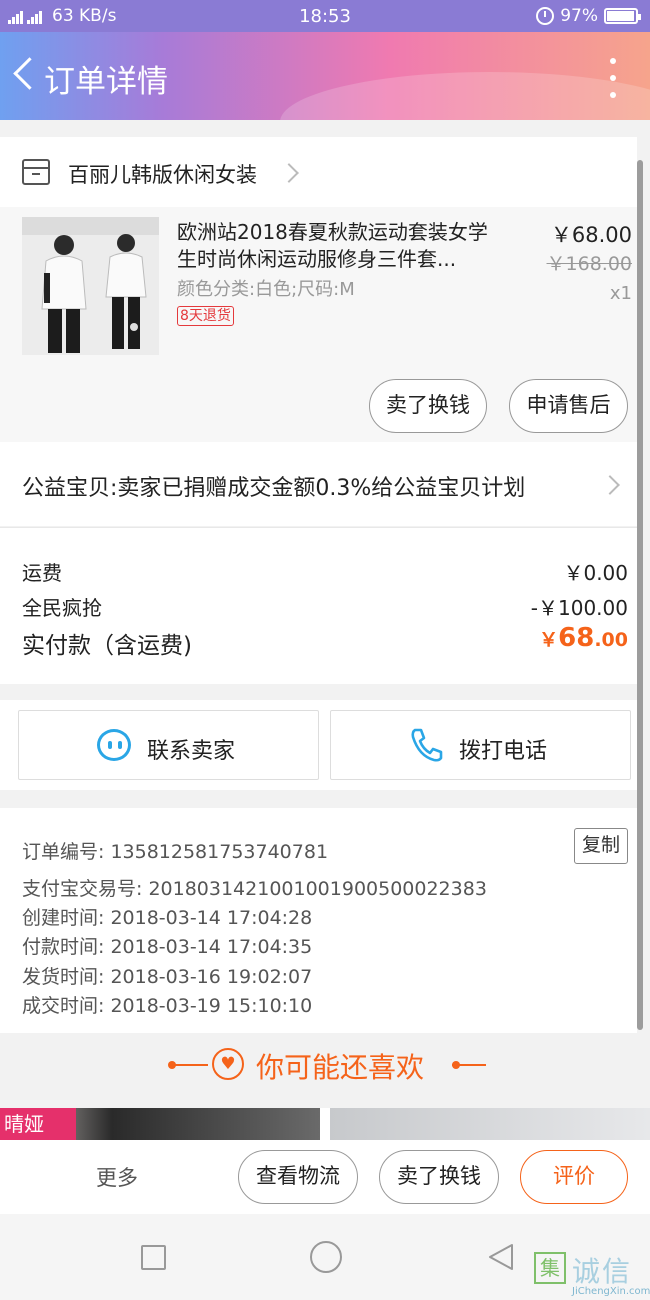 The width and height of the screenshot is (650, 1300). I want to click on created-time: 创建时间: 2018-03-14 17:04:28, so click(167, 918).